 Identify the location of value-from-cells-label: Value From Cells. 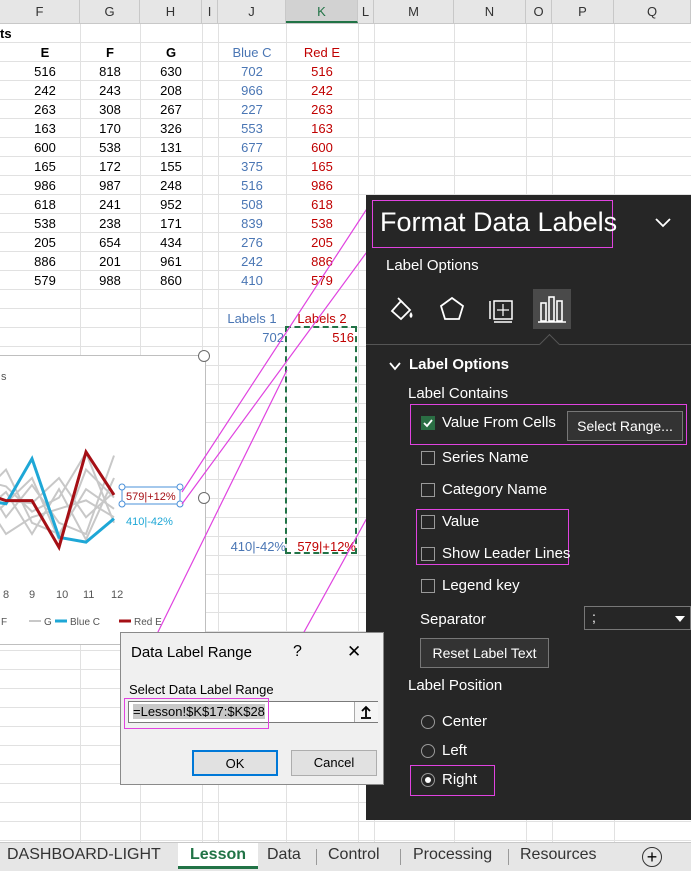
(499, 422).